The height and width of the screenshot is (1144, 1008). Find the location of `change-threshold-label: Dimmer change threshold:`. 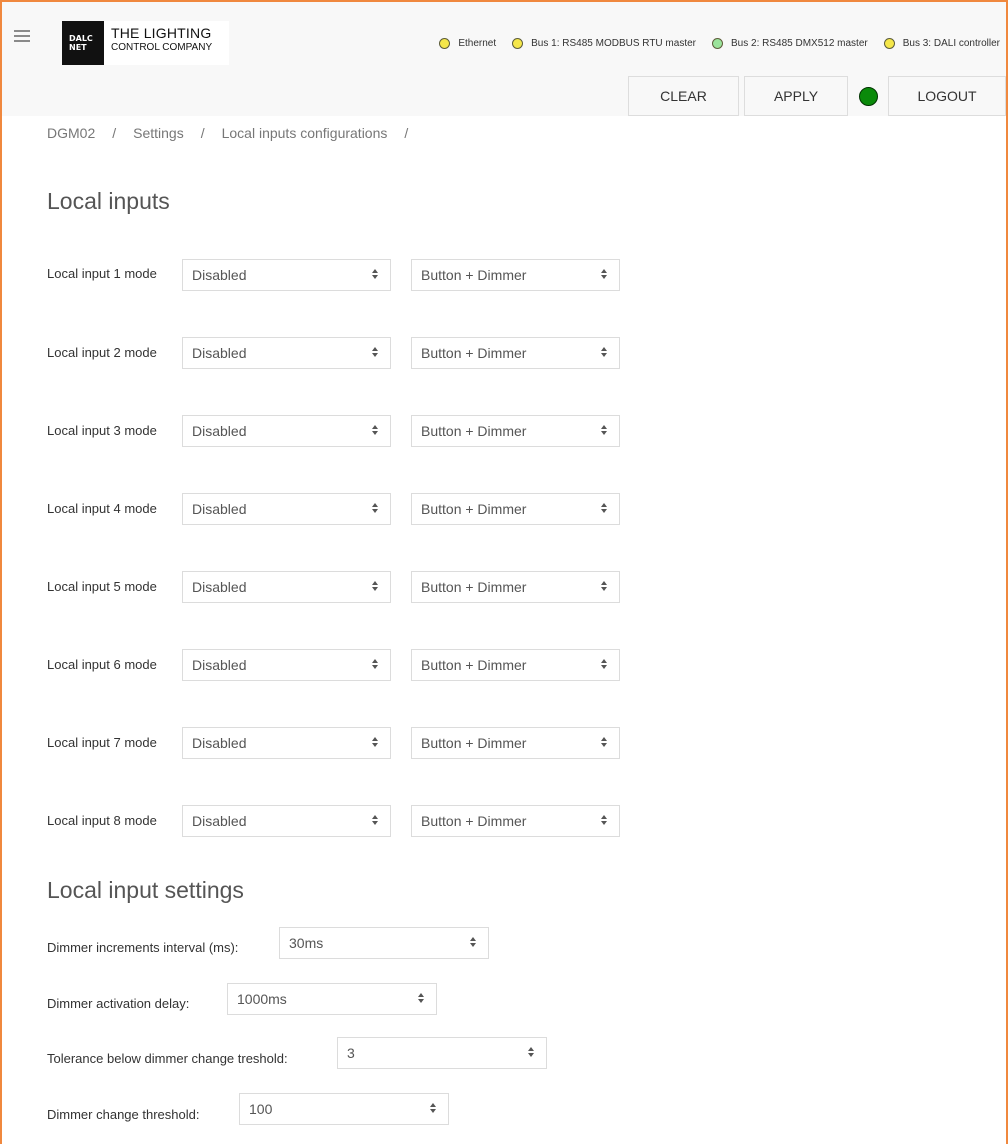

change-threshold-label: Dimmer change threshold: is located at coordinates (123, 1114).